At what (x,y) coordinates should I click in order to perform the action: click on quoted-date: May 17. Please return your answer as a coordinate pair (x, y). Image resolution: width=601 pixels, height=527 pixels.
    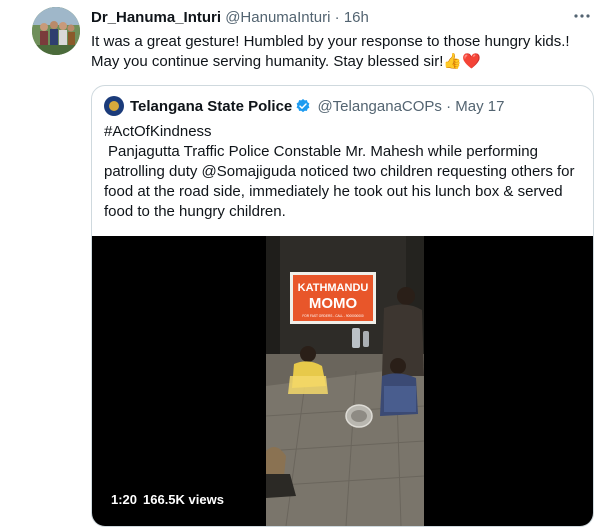
    Looking at the image, I should click on (479, 106).